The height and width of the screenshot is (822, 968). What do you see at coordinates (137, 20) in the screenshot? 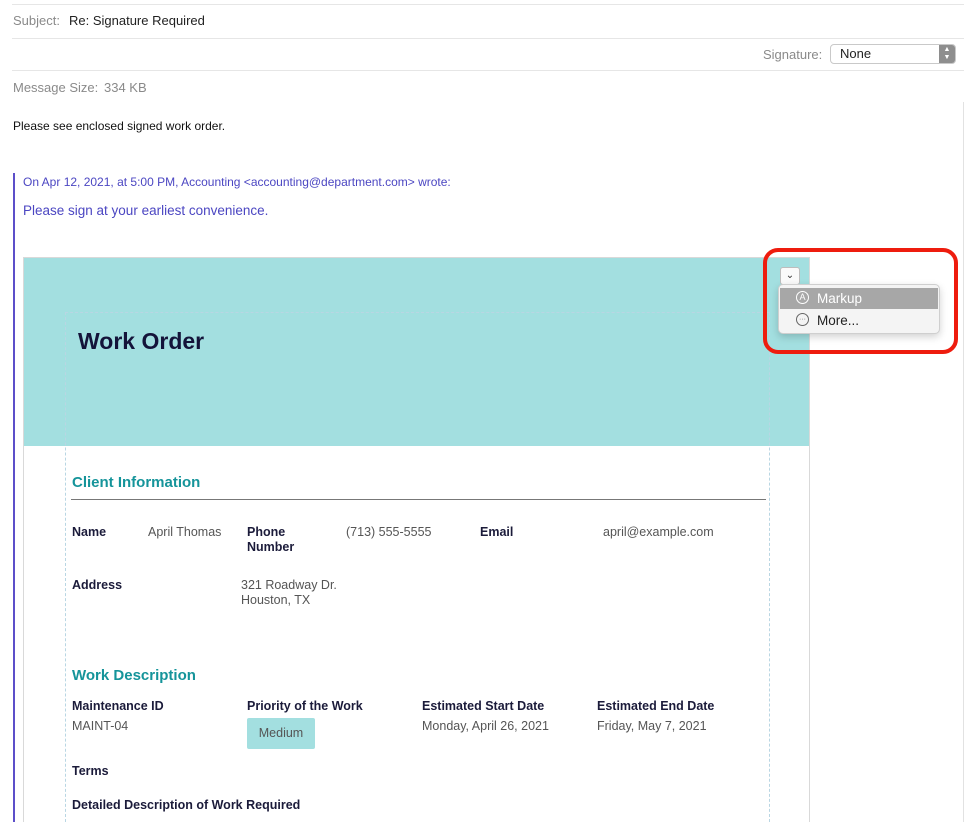
I see `subject-field: Re: Signature Required` at bounding box center [137, 20].